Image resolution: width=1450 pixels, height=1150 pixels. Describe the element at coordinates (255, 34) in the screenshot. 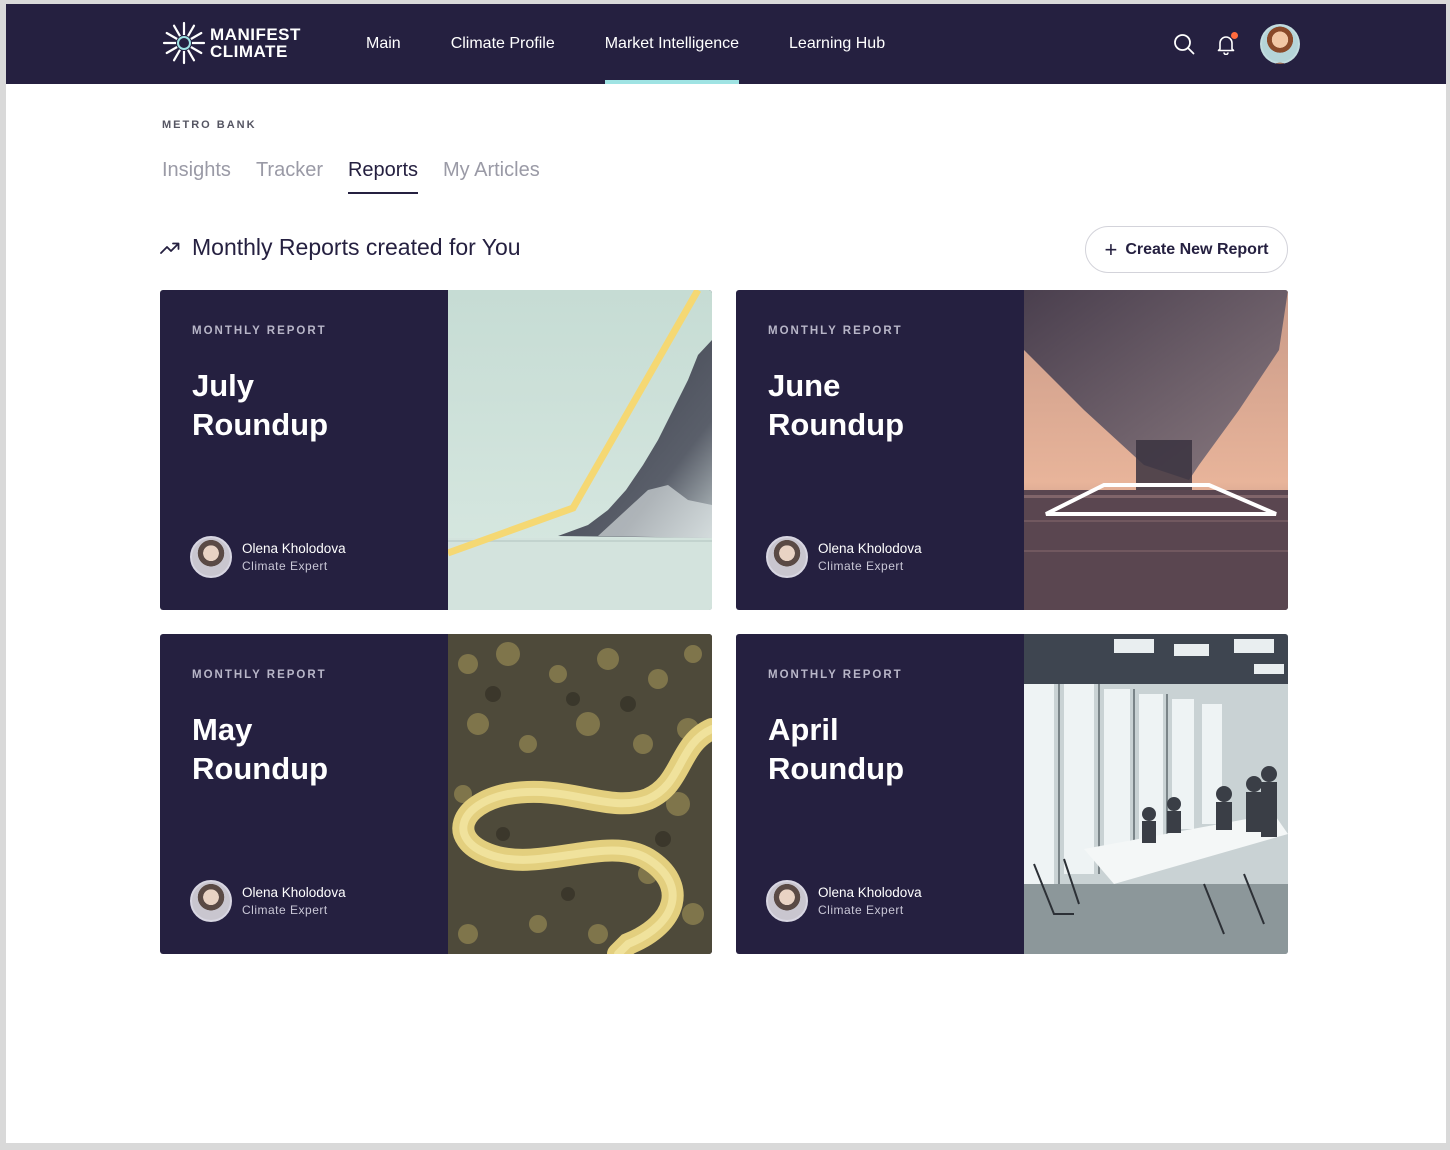

I see `brand-line1: MANIFEST` at that location.